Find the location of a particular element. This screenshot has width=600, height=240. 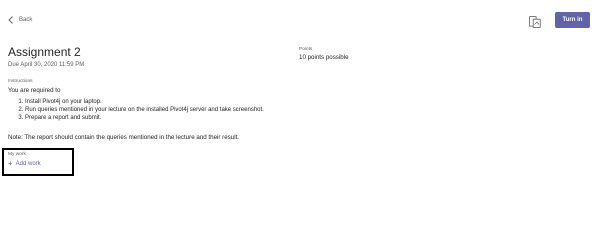

my-work-label: My work is located at coordinates (17, 154).